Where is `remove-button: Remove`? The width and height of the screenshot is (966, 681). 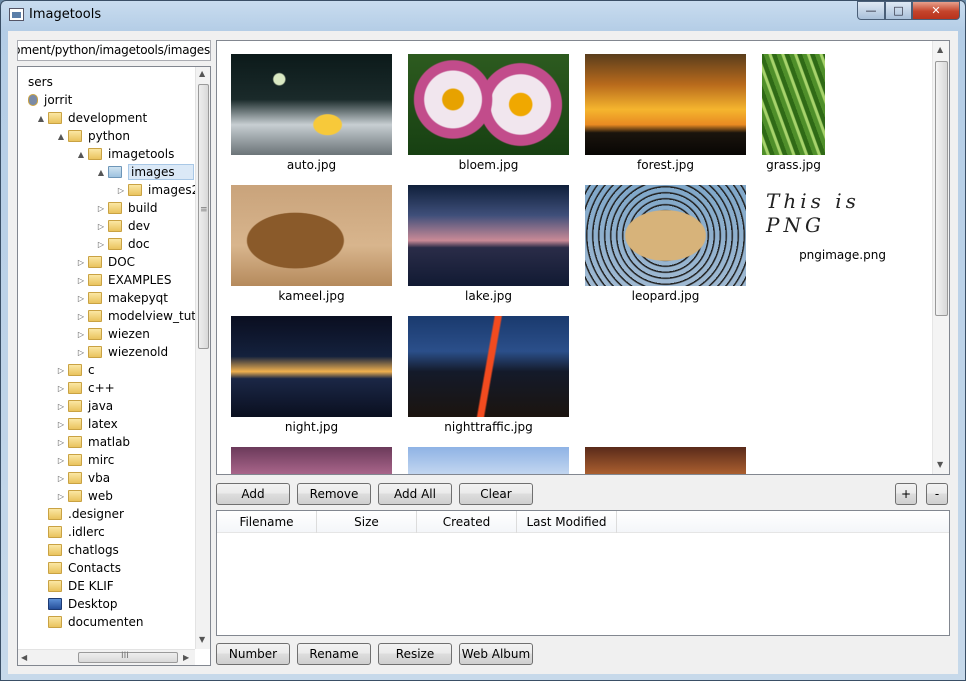 remove-button: Remove is located at coordinates (334, 494).